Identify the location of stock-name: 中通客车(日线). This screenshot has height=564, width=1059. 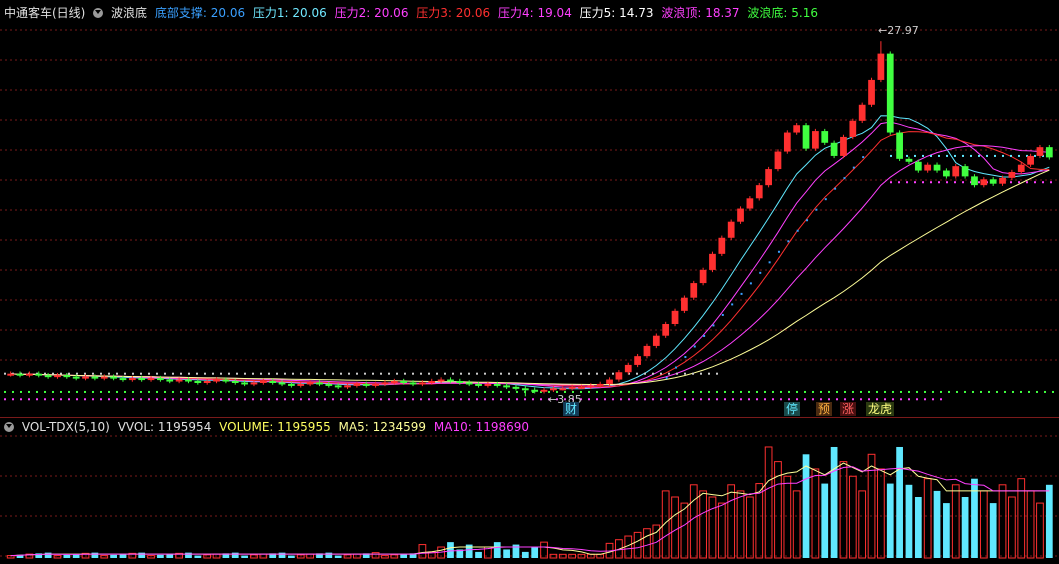
(45, 13).